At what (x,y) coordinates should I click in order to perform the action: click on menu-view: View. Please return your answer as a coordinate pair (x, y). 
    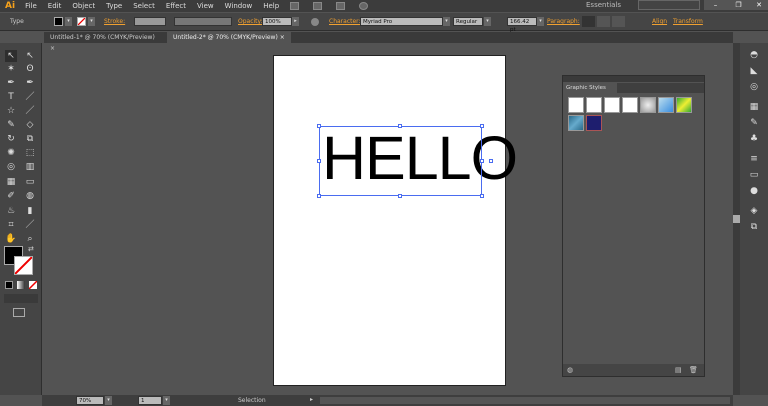
    Looking at the image, I should click on (205, 6).